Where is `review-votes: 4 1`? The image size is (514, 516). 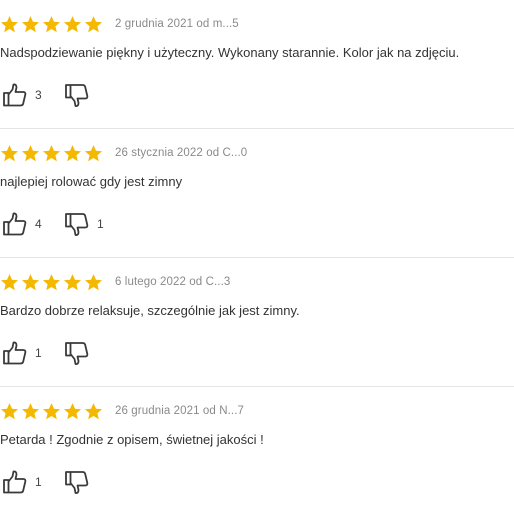 review-votes: 4 1 is located at coordinates (52, 224).